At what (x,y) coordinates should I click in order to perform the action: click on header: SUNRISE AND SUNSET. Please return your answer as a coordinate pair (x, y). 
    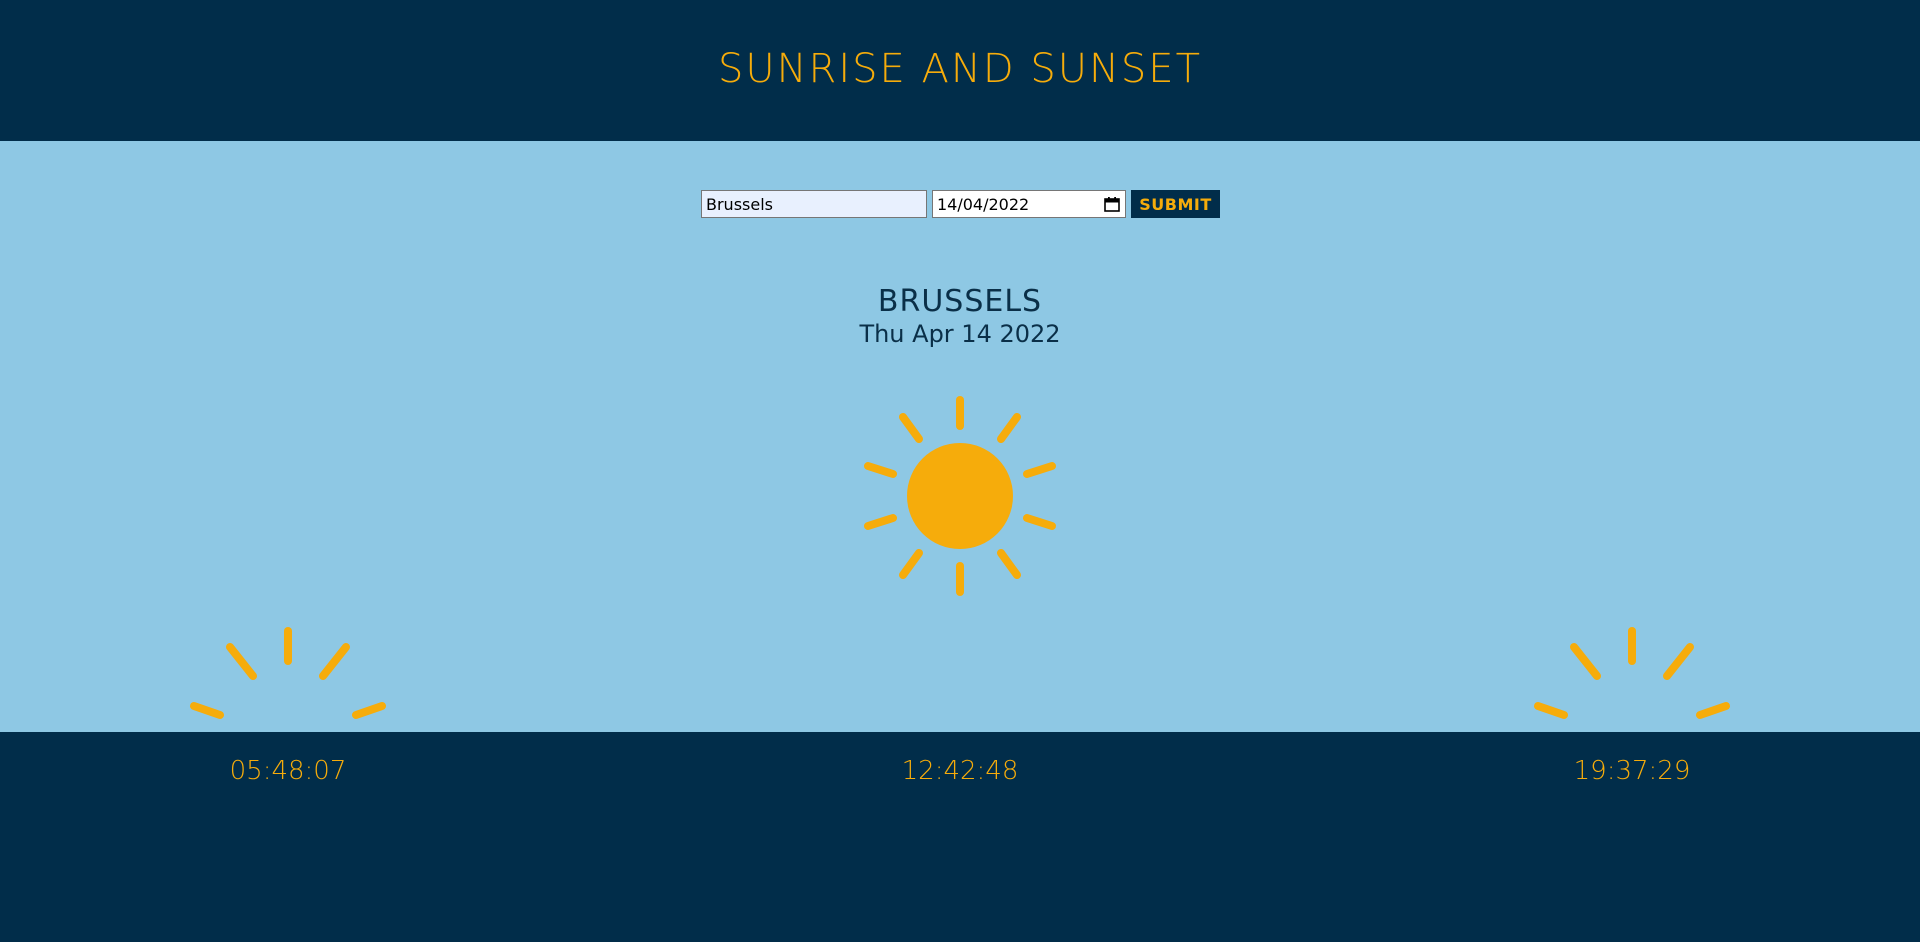
    Looking at the image, I should click on (960, 70).